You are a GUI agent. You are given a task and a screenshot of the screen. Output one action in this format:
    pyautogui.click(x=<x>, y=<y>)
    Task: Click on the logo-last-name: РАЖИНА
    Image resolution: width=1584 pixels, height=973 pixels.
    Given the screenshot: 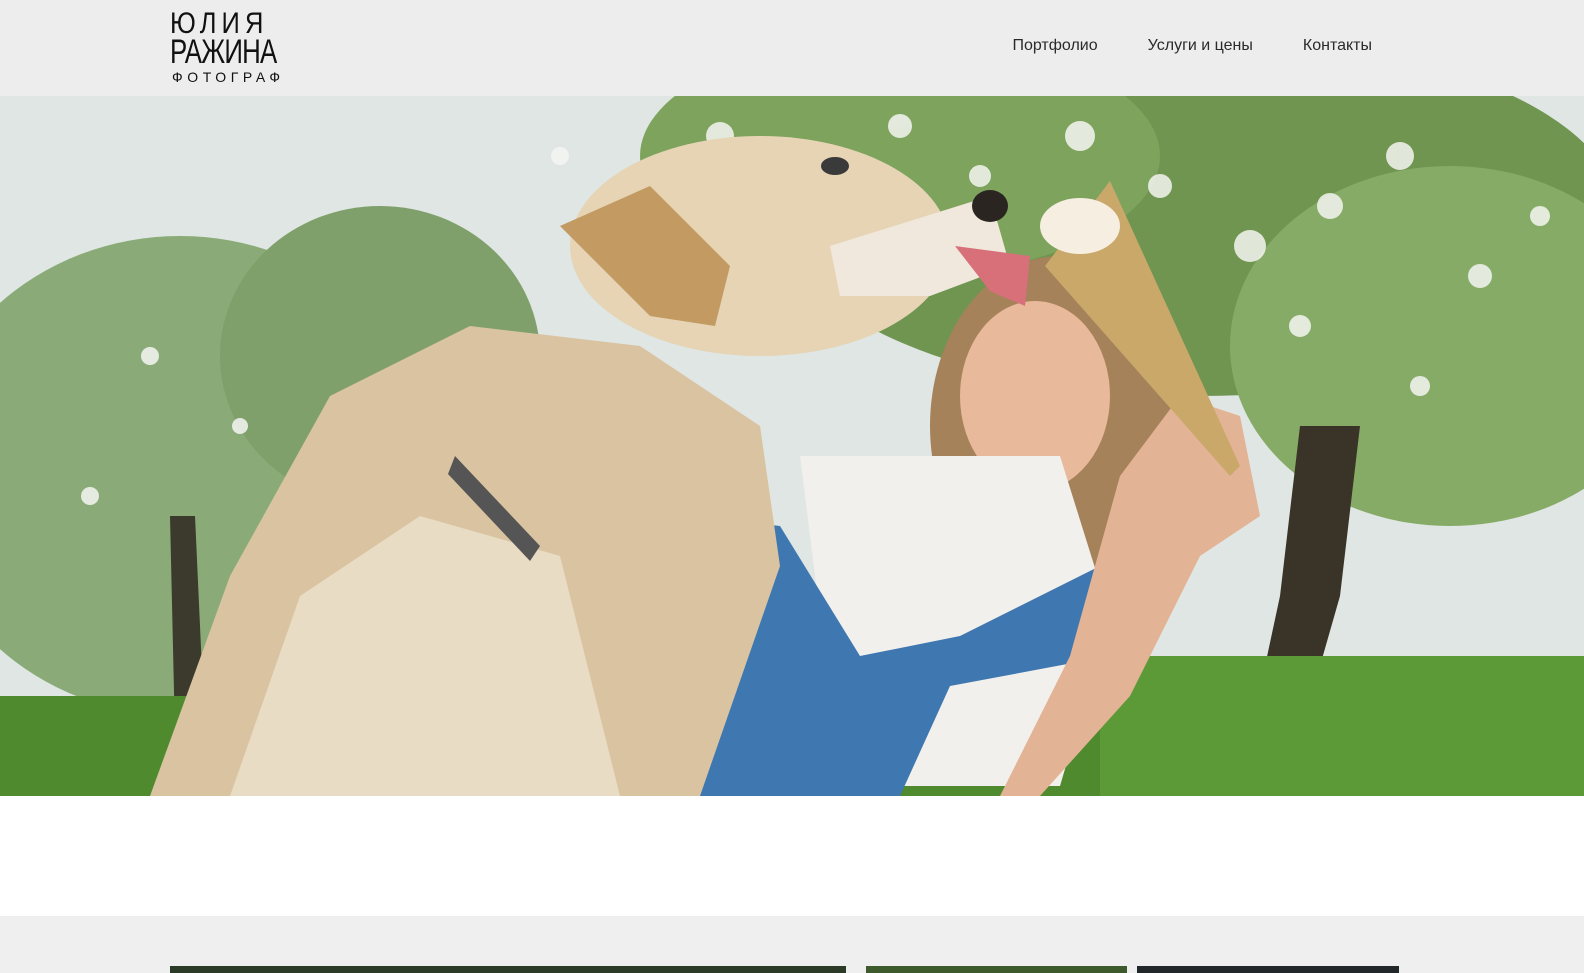 What is the action you would take?
    pyautogui.click(x=223, y=52)
    